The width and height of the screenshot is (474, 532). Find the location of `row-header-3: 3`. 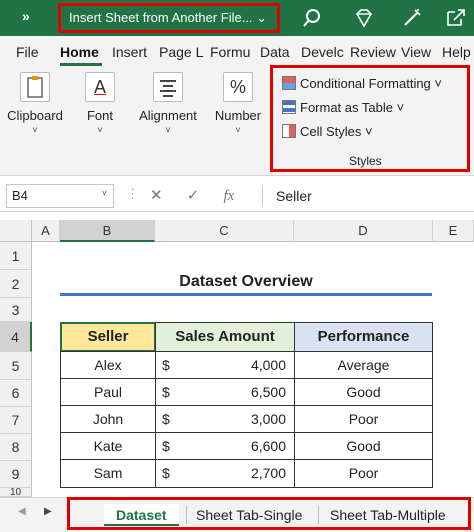

row-header-3: 3 is located at coordinates (16, 310).